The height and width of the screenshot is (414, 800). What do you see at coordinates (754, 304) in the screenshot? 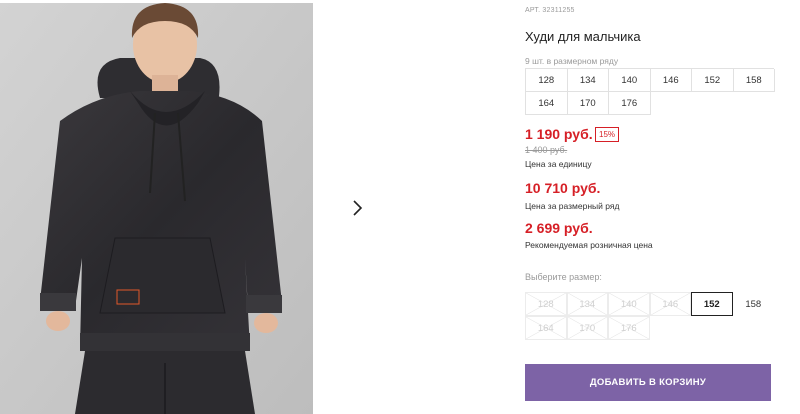
I see `size-option-158: 158` at bounding box center [754, 304].